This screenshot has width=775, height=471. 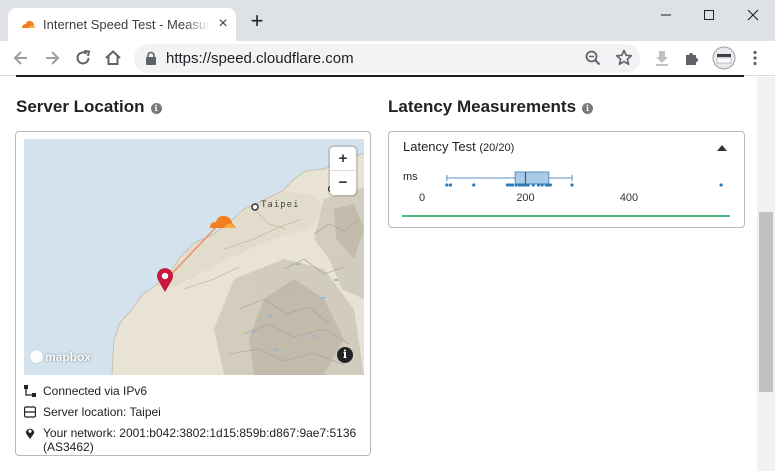 What do you see at coordinates (122, 24) in the screenshot?
I see `browser-tab: Internet Speed Test - Measure ×` at bounding box center [122, 24].